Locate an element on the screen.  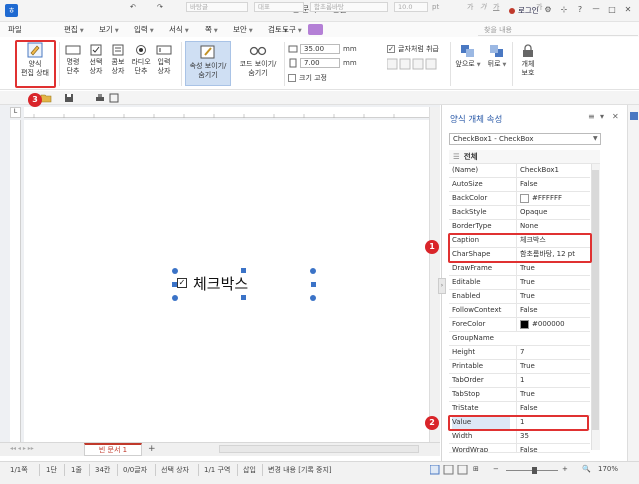
prop-row-autosize: AutoSize False is located at coordinates (519, 185).